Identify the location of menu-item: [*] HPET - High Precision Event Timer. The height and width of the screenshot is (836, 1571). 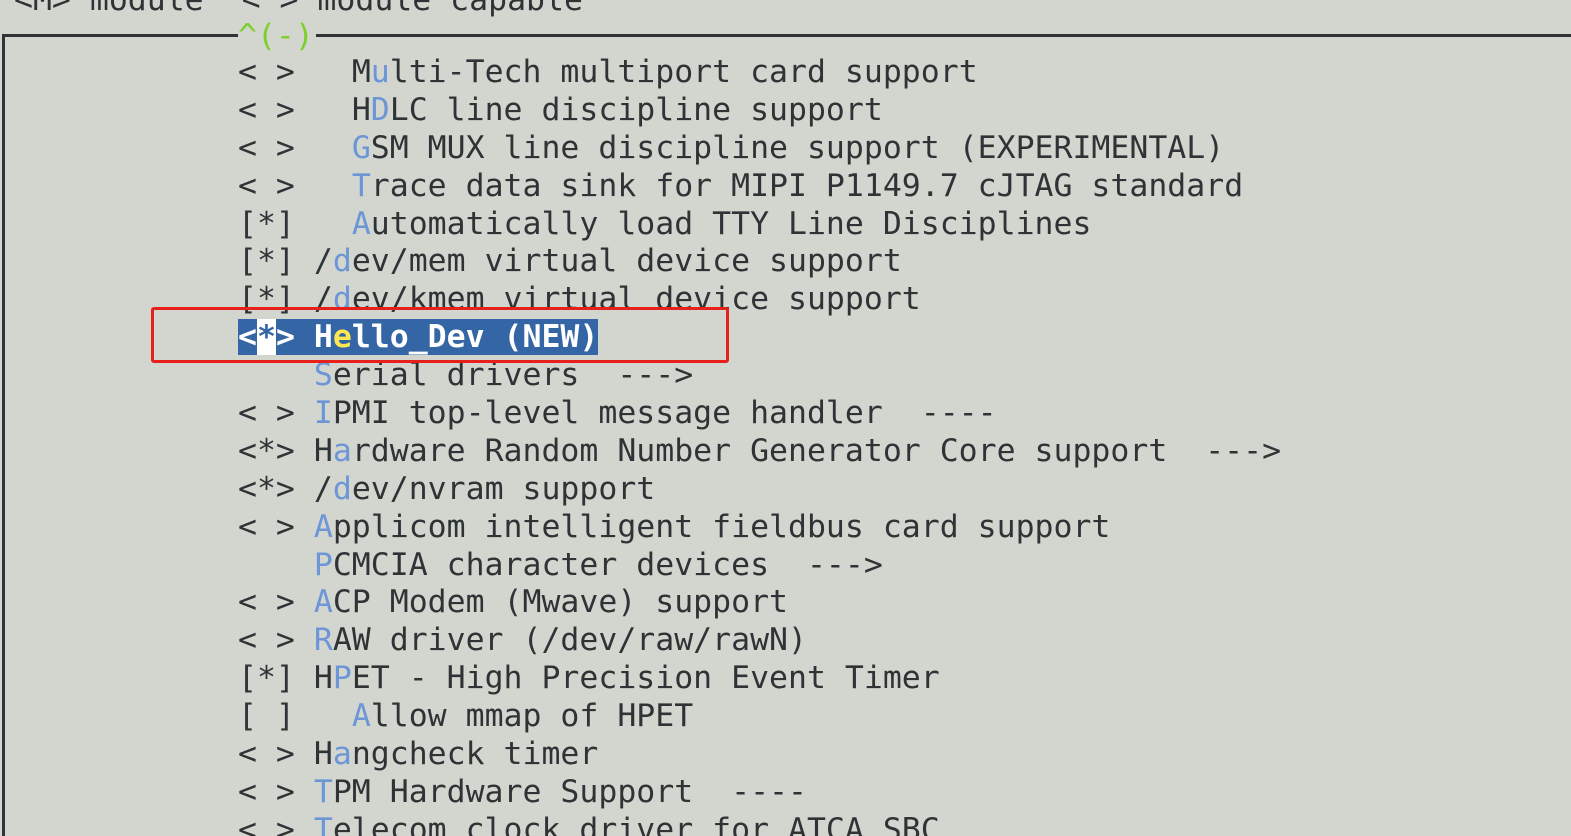
(759, 679).